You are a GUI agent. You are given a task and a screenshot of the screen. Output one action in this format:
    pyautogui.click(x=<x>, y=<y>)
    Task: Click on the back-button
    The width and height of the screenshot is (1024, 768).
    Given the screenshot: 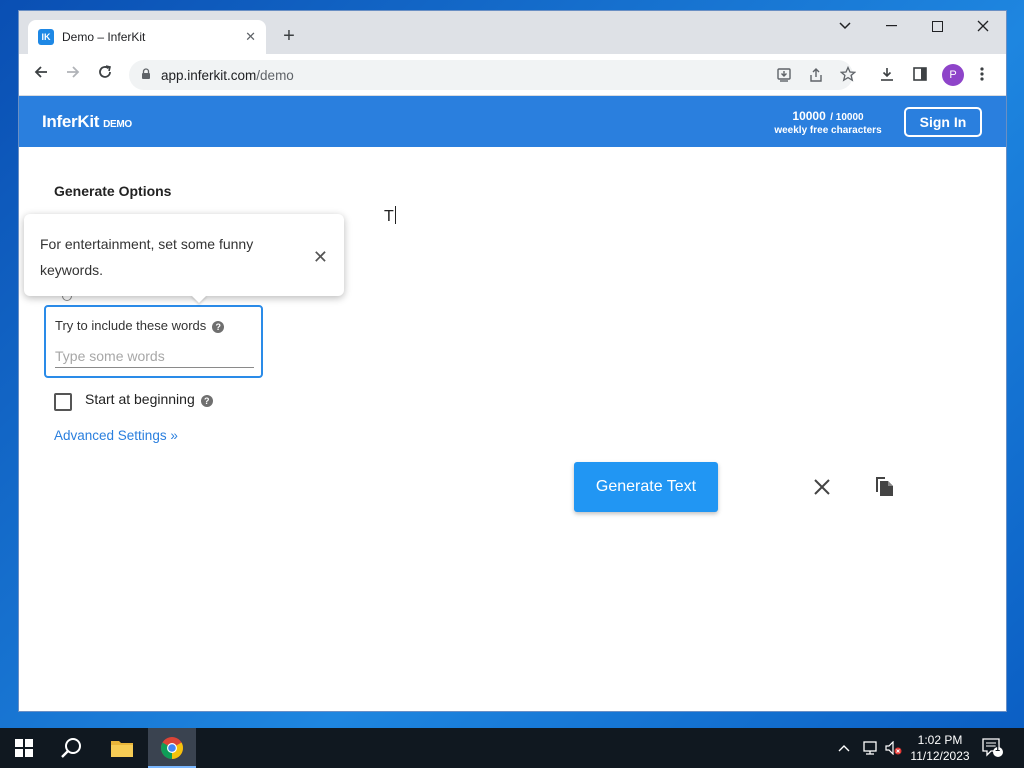 What is the action you would take?
    pyautogui.click(x=41, y=75)
    